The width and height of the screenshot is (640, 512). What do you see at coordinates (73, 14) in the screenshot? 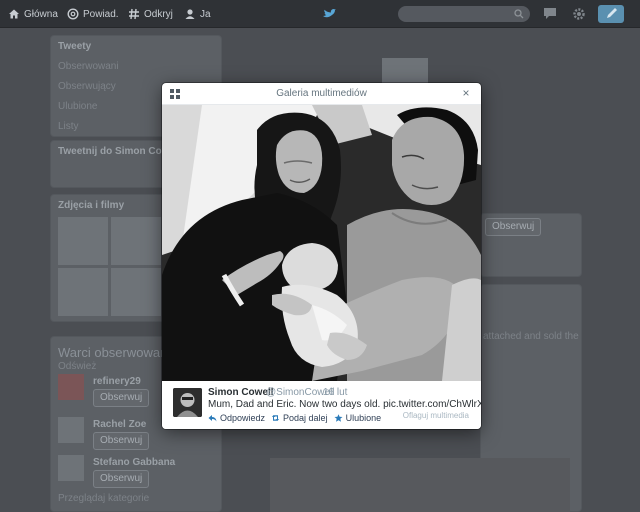
I see `at-sign-icon` at bounding box center [73, 14].